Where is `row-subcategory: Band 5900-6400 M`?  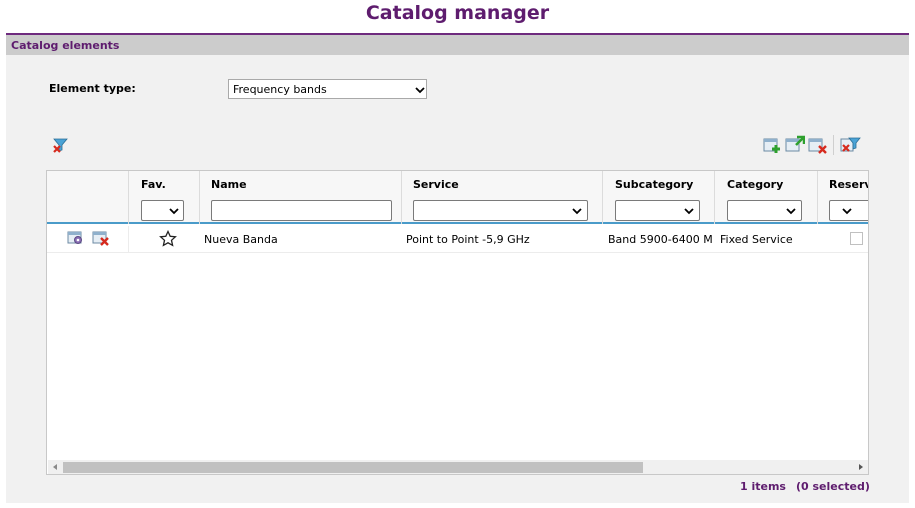 row-subcategory: Band 5900-6400 M is located at coordinates (660, 239).